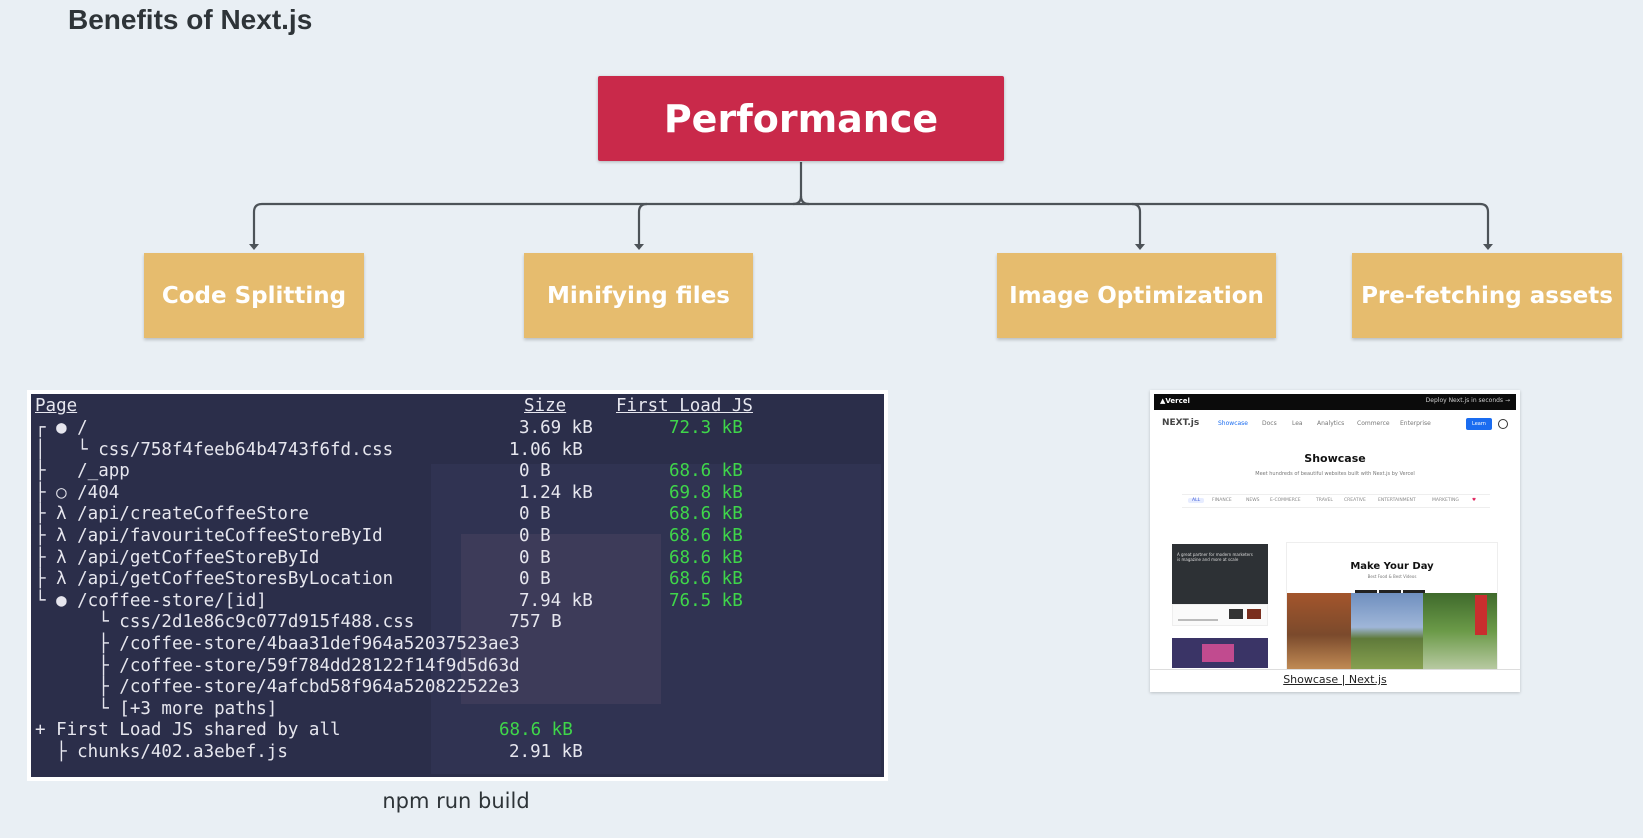 The width and height of the screenshot is (1643, 838). Describe the element at coordinates (1487, 295) in the screenshot. I see `prefetching-assets-node: Pre-fetching assets` at that location.